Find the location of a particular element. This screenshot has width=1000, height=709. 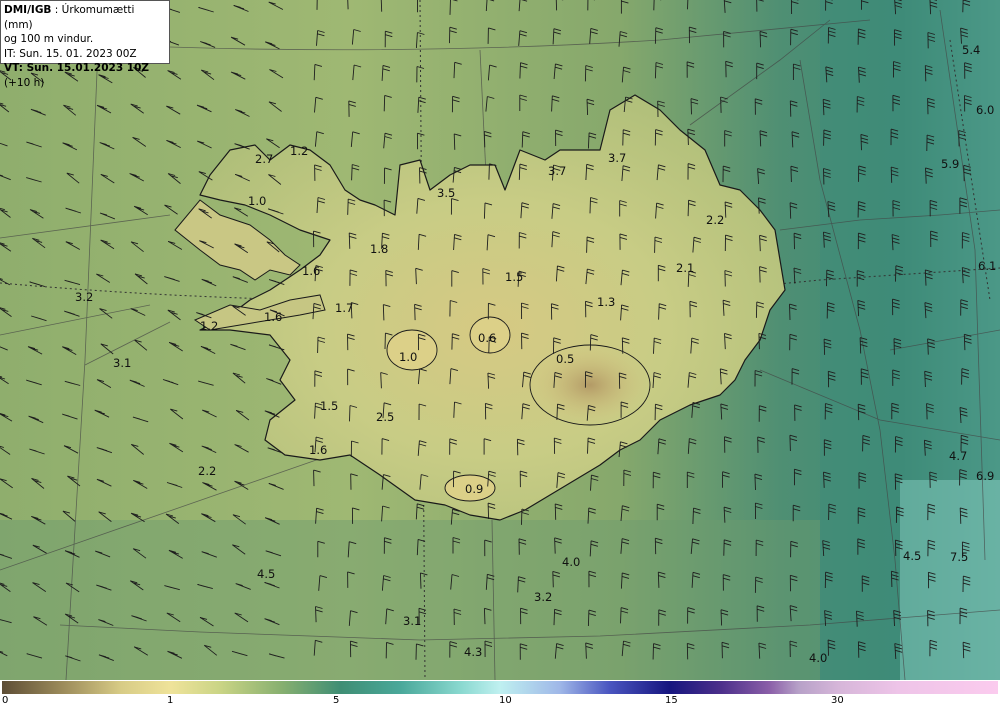

value-label: 7.5 is located at coordinates (959, 557).